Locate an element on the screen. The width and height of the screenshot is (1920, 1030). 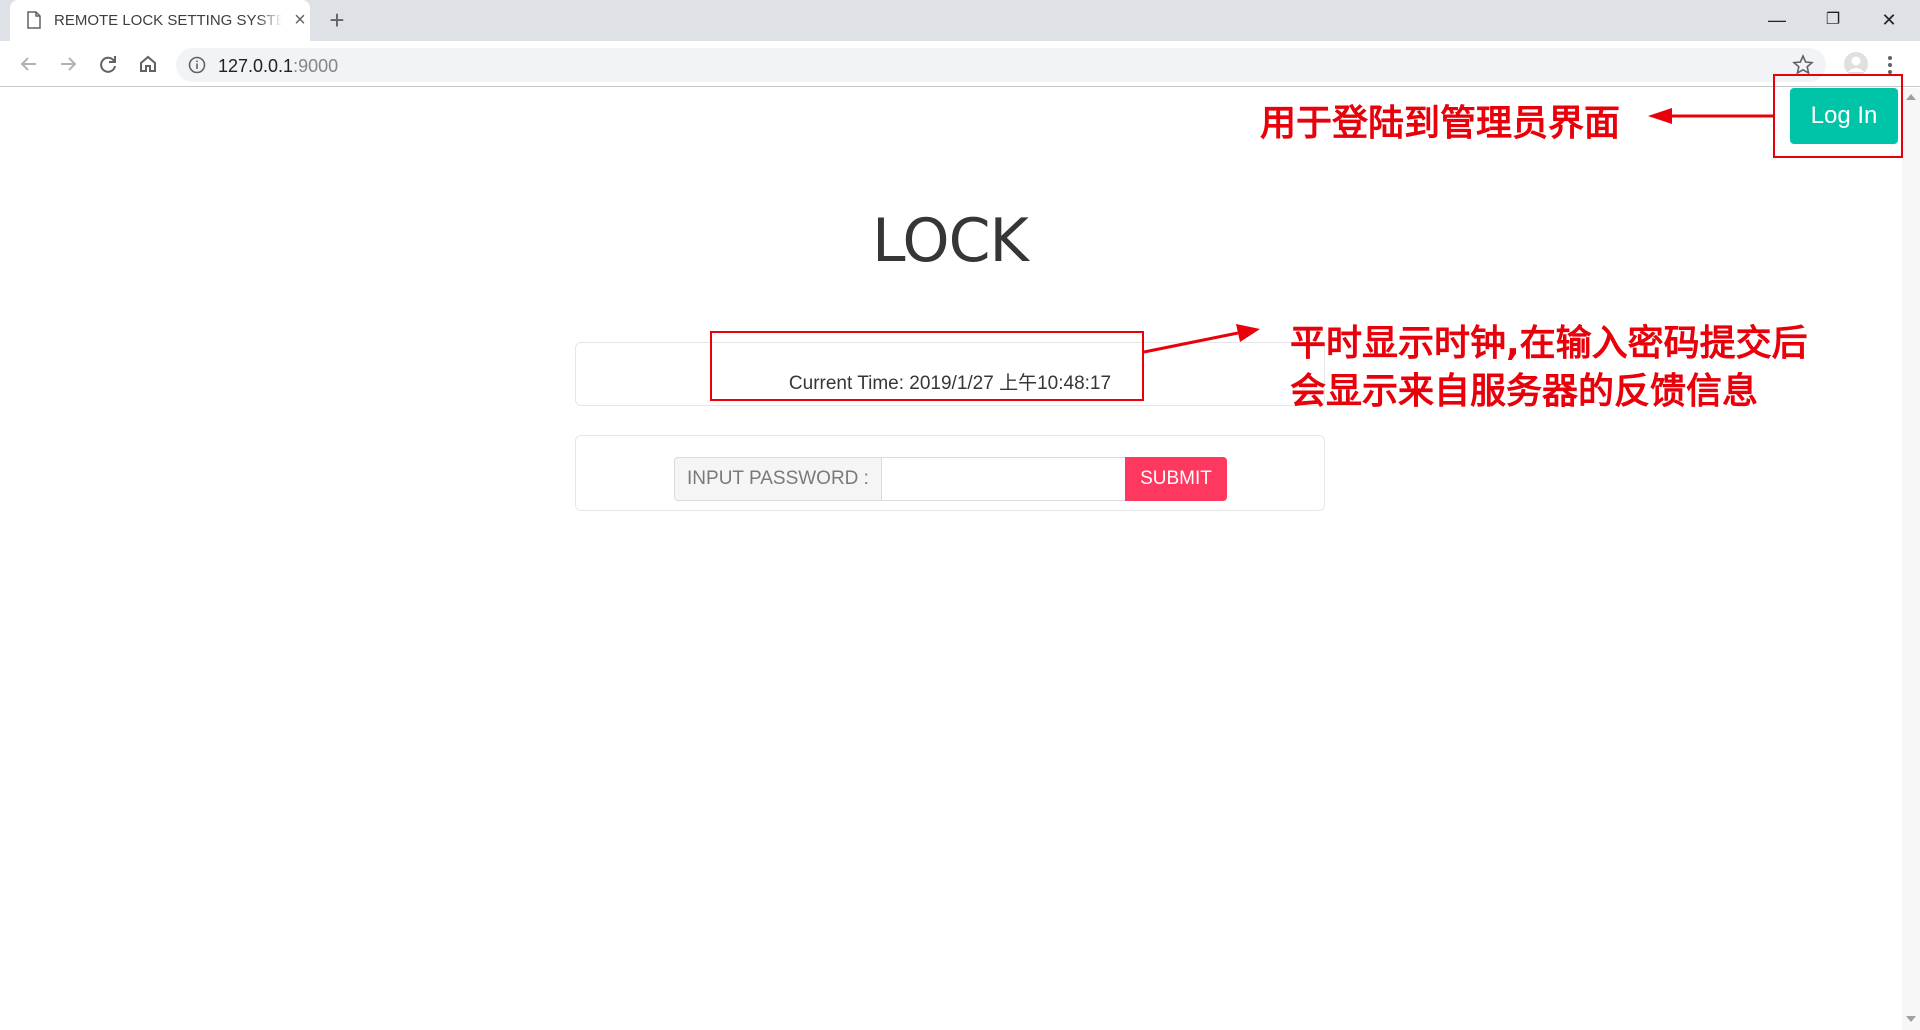
address-bar: 127.0.0.1:9000 is located at coordinates (1001, 65).